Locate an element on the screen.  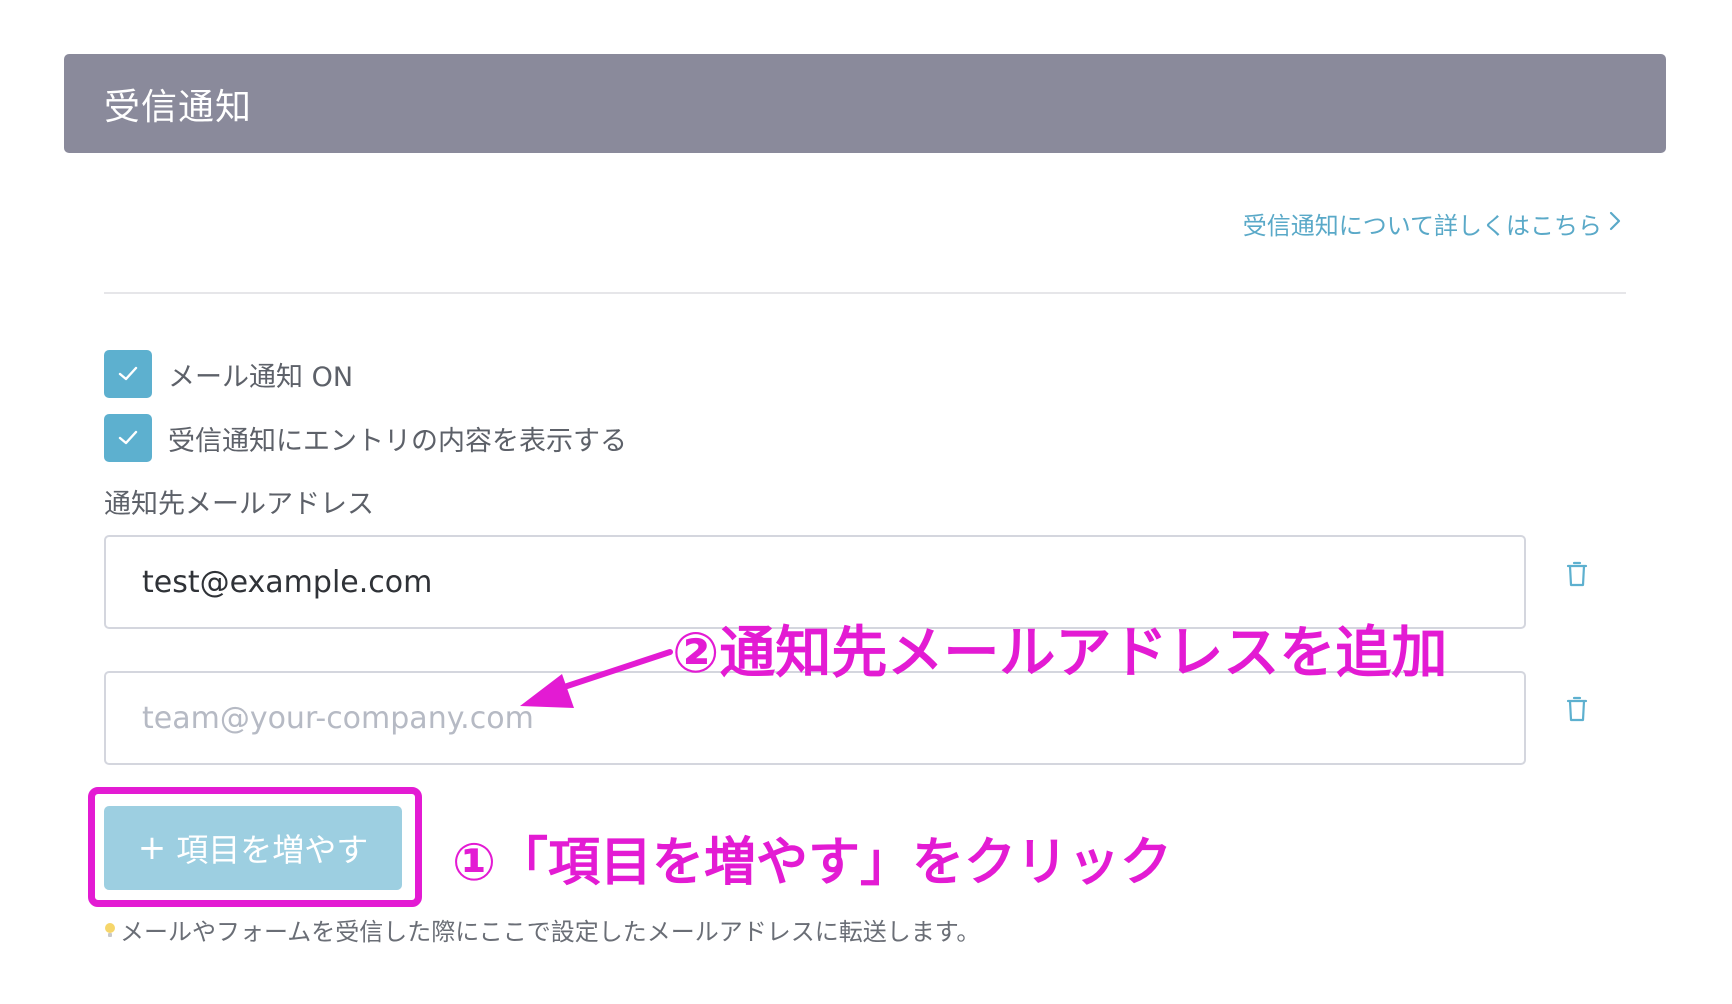
chevron-right-icon is located at coordinates (1615, 223).